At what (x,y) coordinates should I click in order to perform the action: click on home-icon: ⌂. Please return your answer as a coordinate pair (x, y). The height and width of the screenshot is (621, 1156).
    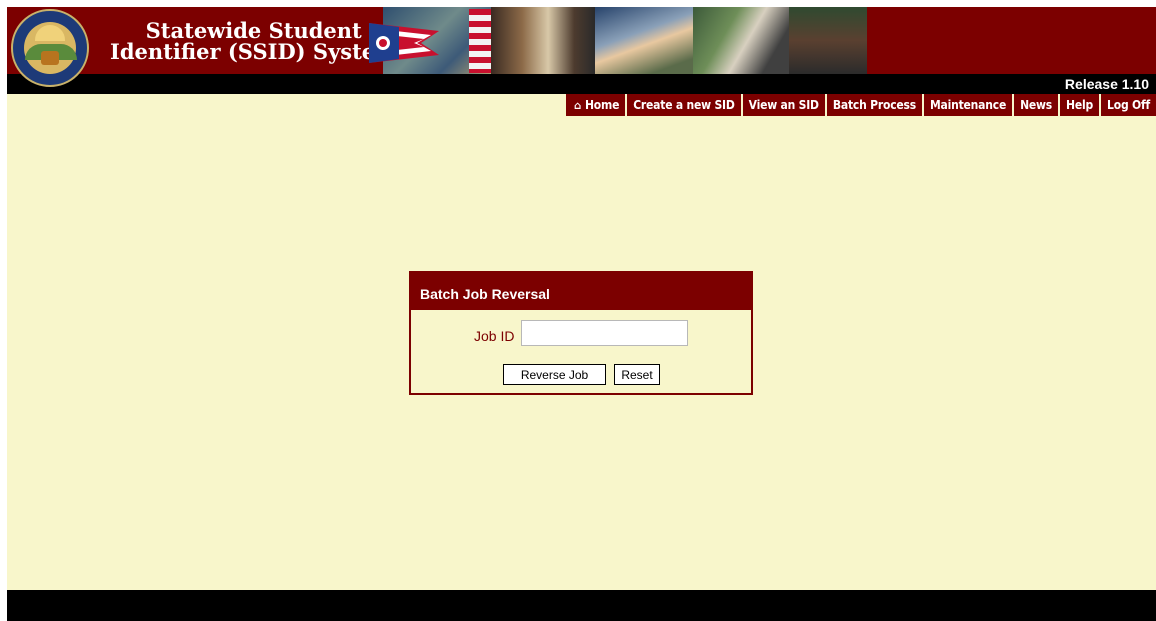
    Looking at the image, I should click on (577, 105).